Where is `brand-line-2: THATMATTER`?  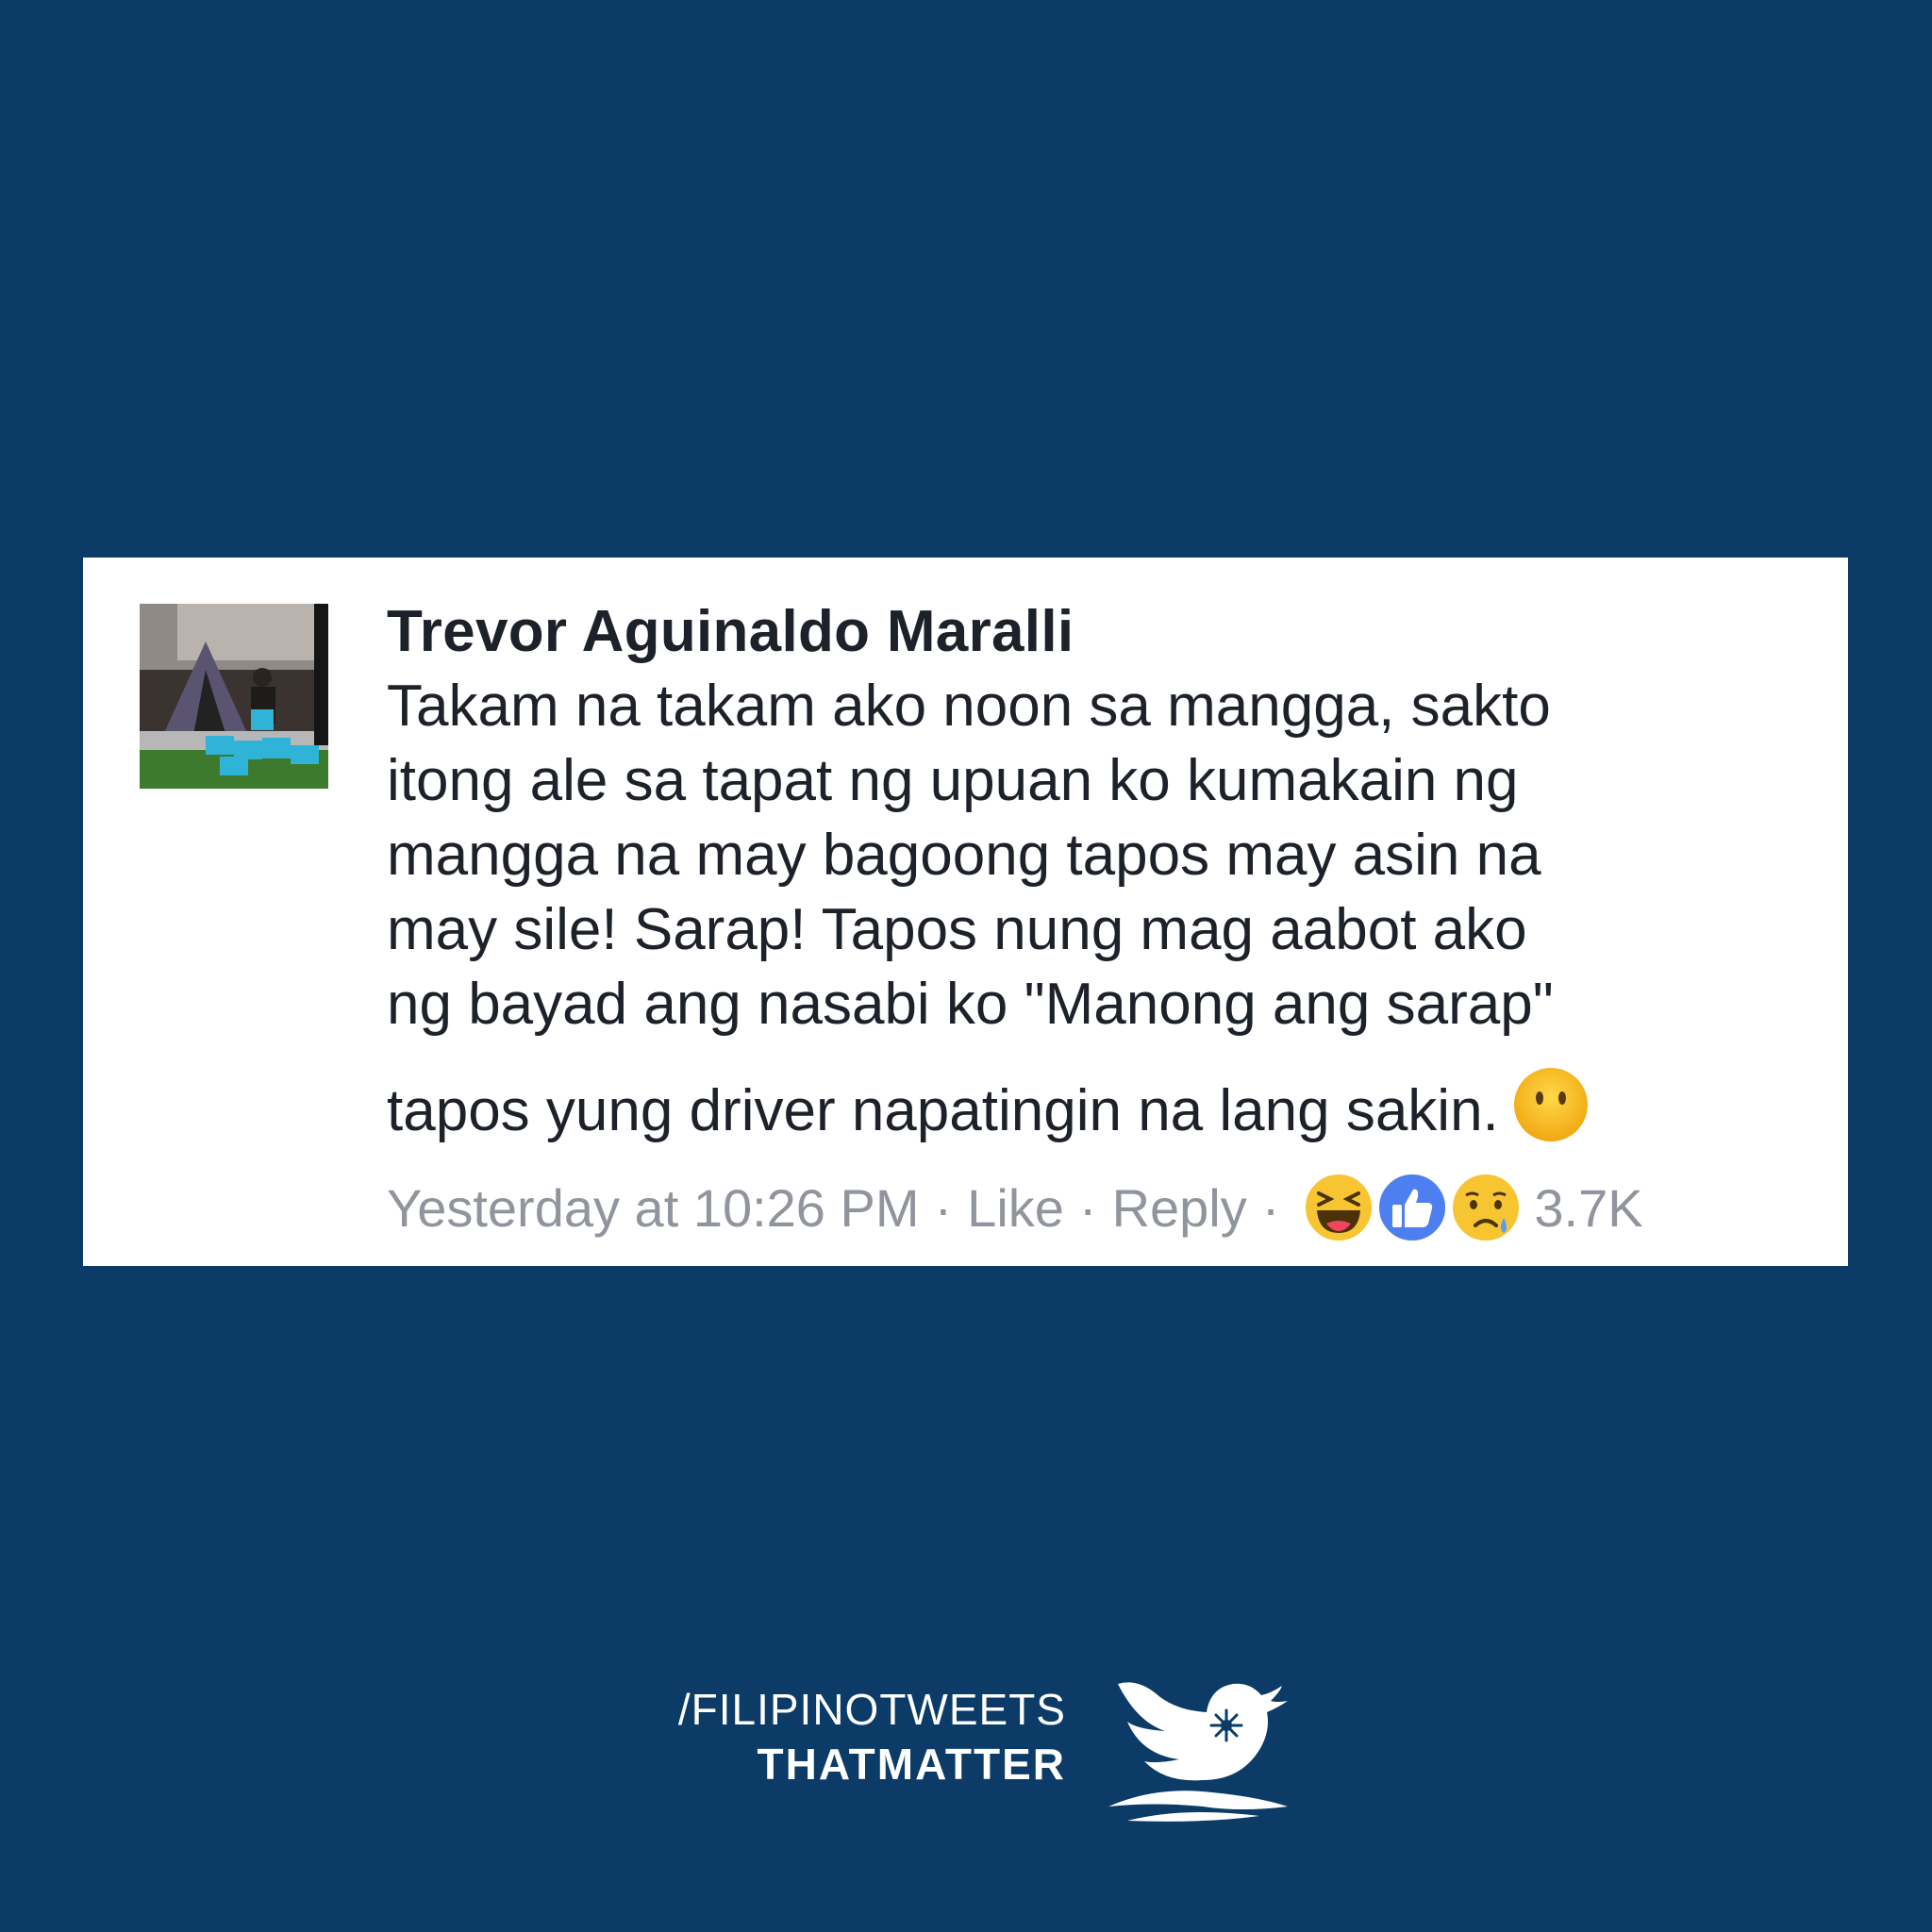 brand-line-2: THATMATTER is located at coordinates (911, 1765).